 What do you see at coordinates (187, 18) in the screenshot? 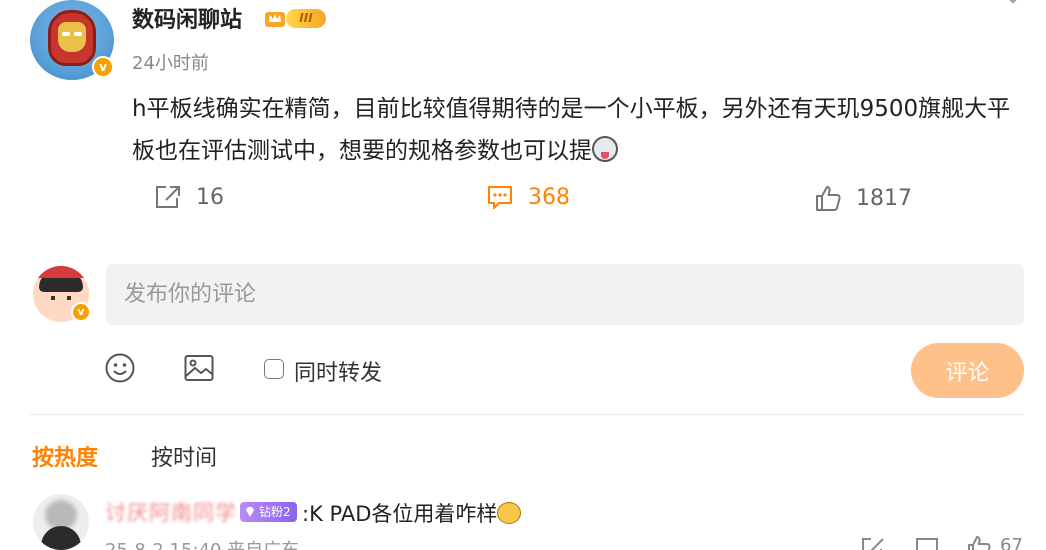
I see `author-name: 数码闲聊站` at bounding box center [187, 18].